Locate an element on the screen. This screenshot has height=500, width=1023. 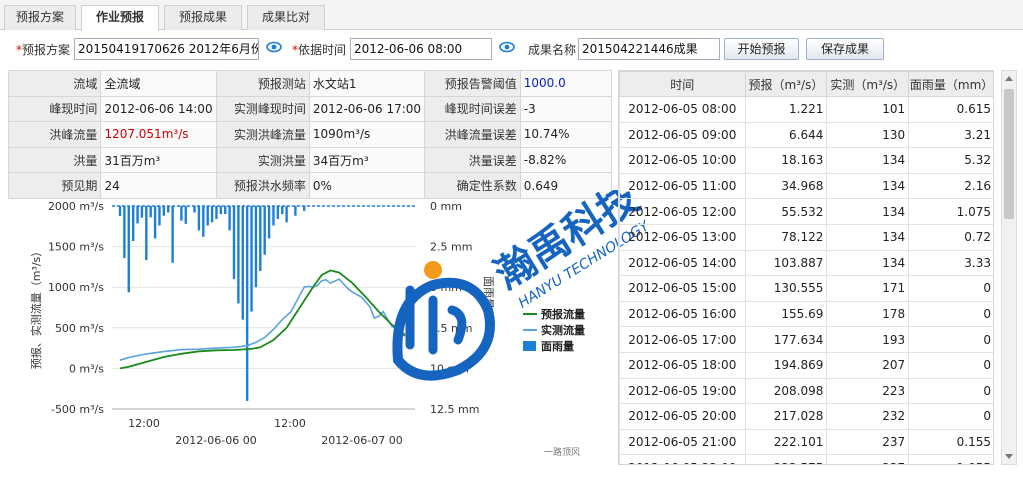
table-row: 2012-06-05 17:00 177.634 193 0 is located at coordinates (806, 339).